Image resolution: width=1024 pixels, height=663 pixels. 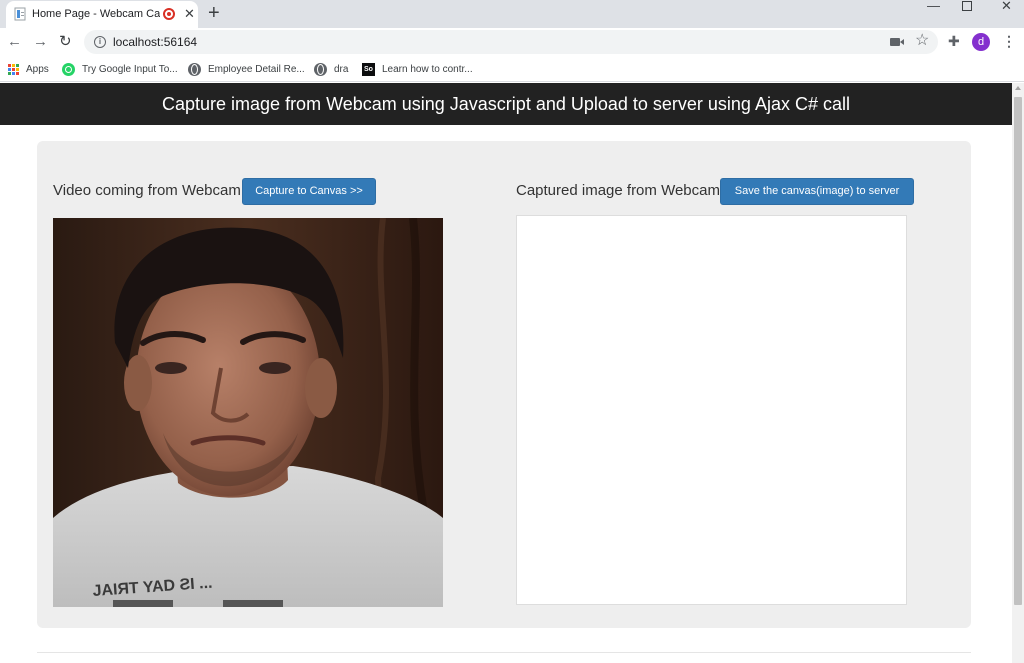 I want to click on browser-toolbar: ← → ↻ i localhost:56164 ☆ ✚ d ⋮, so click(x=512, y=42).